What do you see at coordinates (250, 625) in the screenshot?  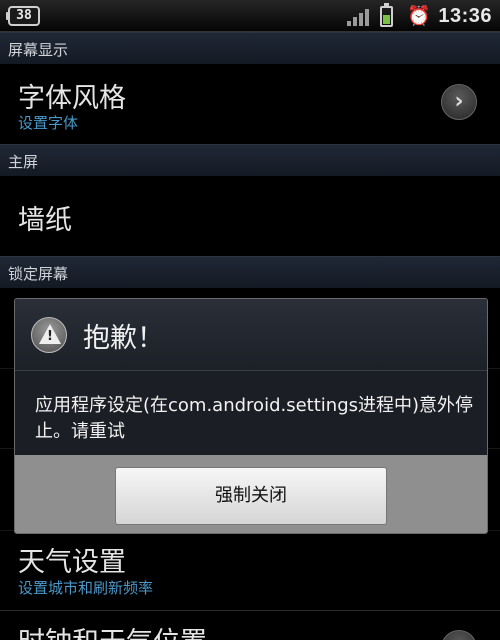 I see `list-item-clock-weather-position: 时钟和天气位置 ›` at bounding box center [250, 625].